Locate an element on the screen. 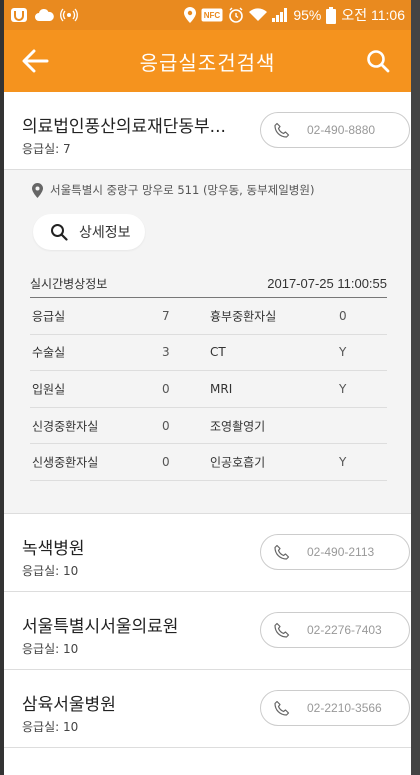 The image size is (420, 775). bed-label: 흉부중환자실 is located at coordinates (243, 316).